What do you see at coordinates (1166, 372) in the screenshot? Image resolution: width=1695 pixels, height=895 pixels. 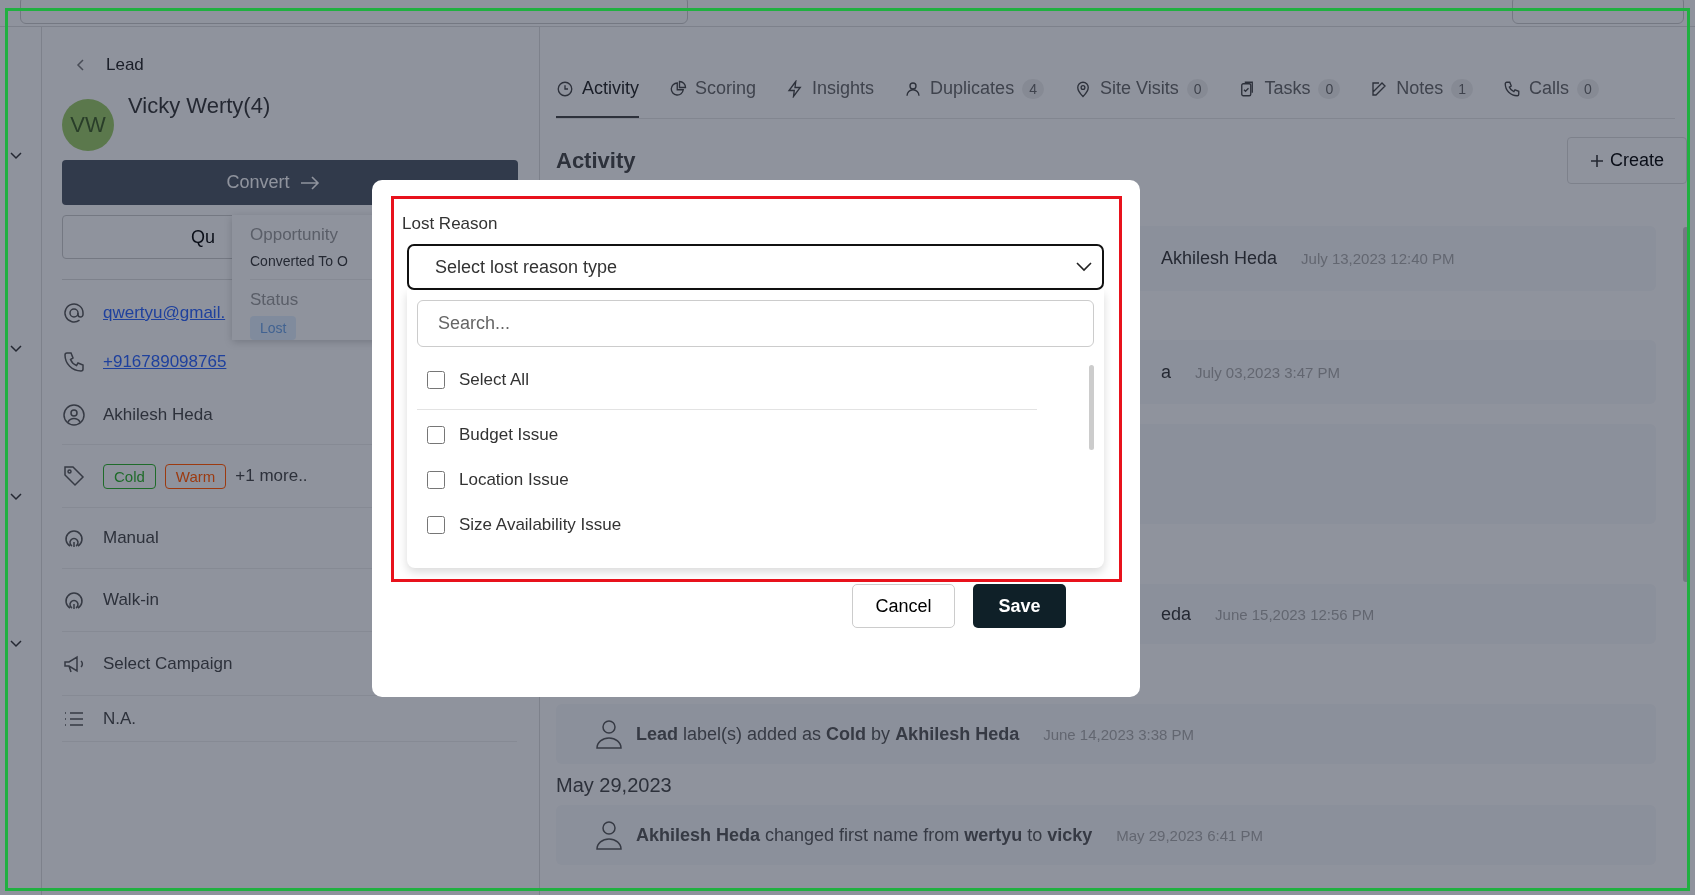 I see `activity-text: a` at bounding box center [1166, 372].